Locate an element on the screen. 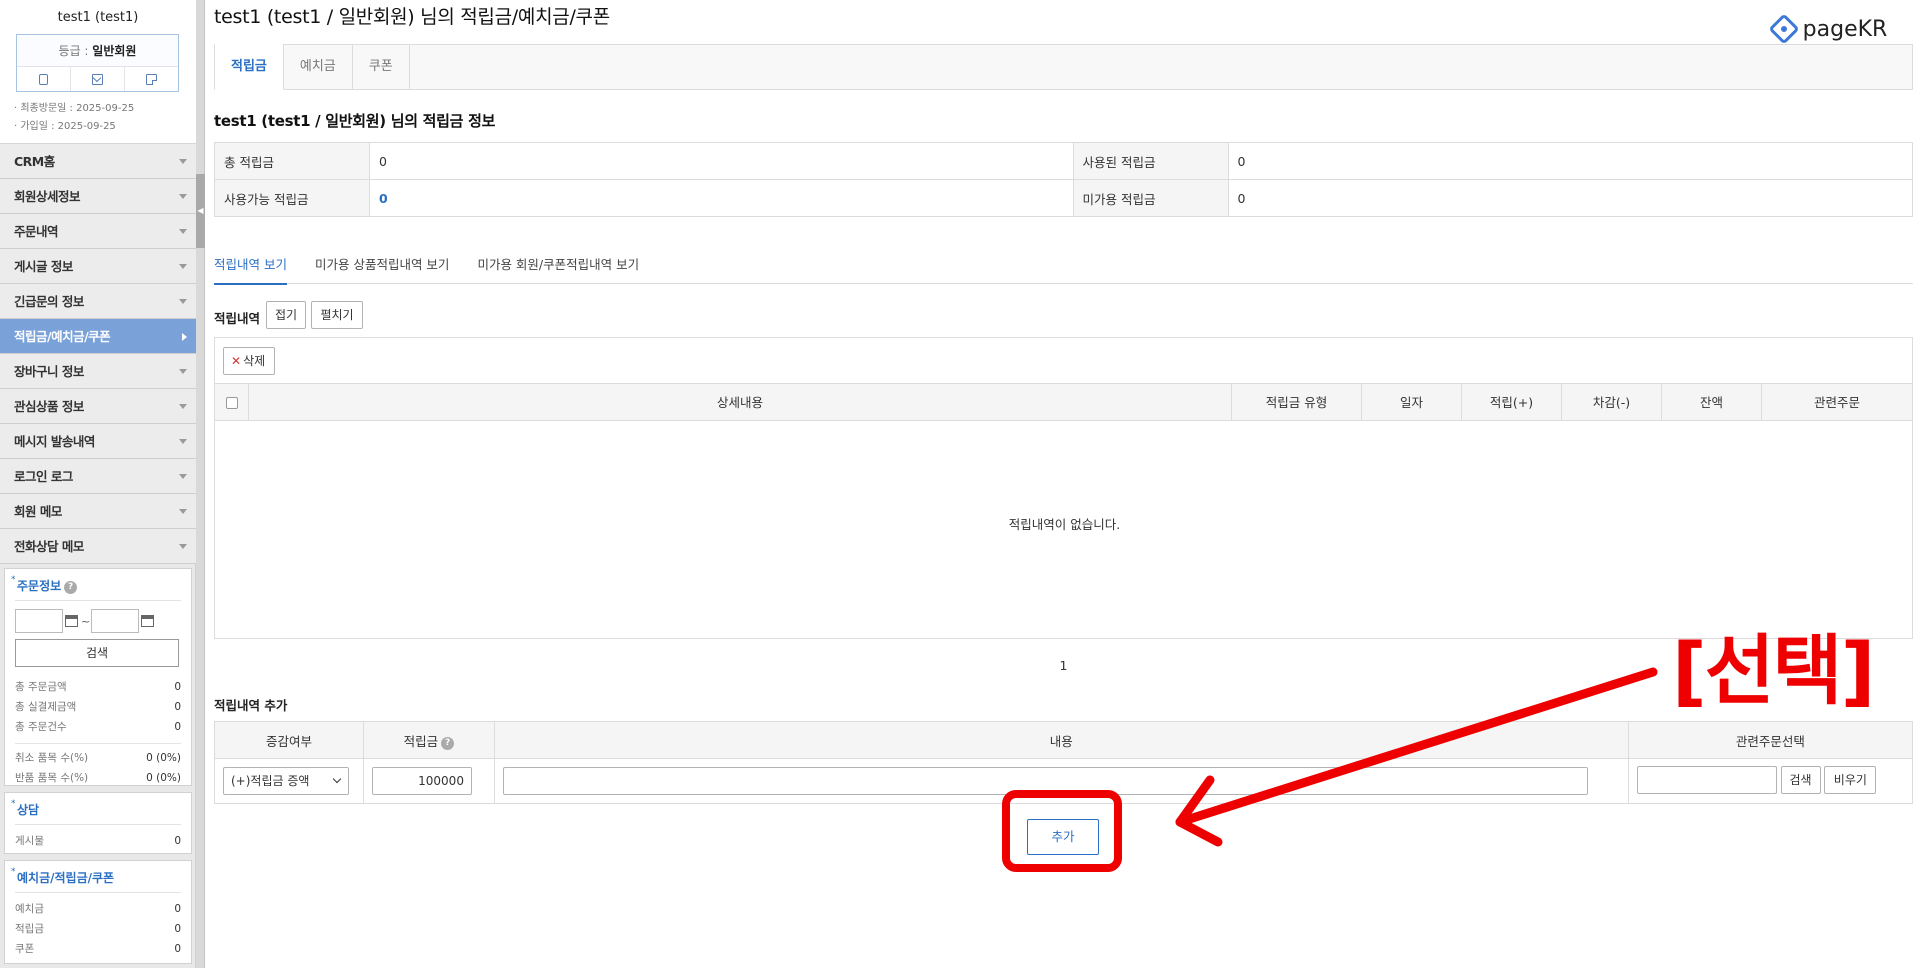 Image resolution: width=1919 pixels, height=968 pixels. deposit-panel: * 예치금/적립금/쿠폰 예치금 0 적립금 0 쿠폰 0 is located at coordinates (98, 912).